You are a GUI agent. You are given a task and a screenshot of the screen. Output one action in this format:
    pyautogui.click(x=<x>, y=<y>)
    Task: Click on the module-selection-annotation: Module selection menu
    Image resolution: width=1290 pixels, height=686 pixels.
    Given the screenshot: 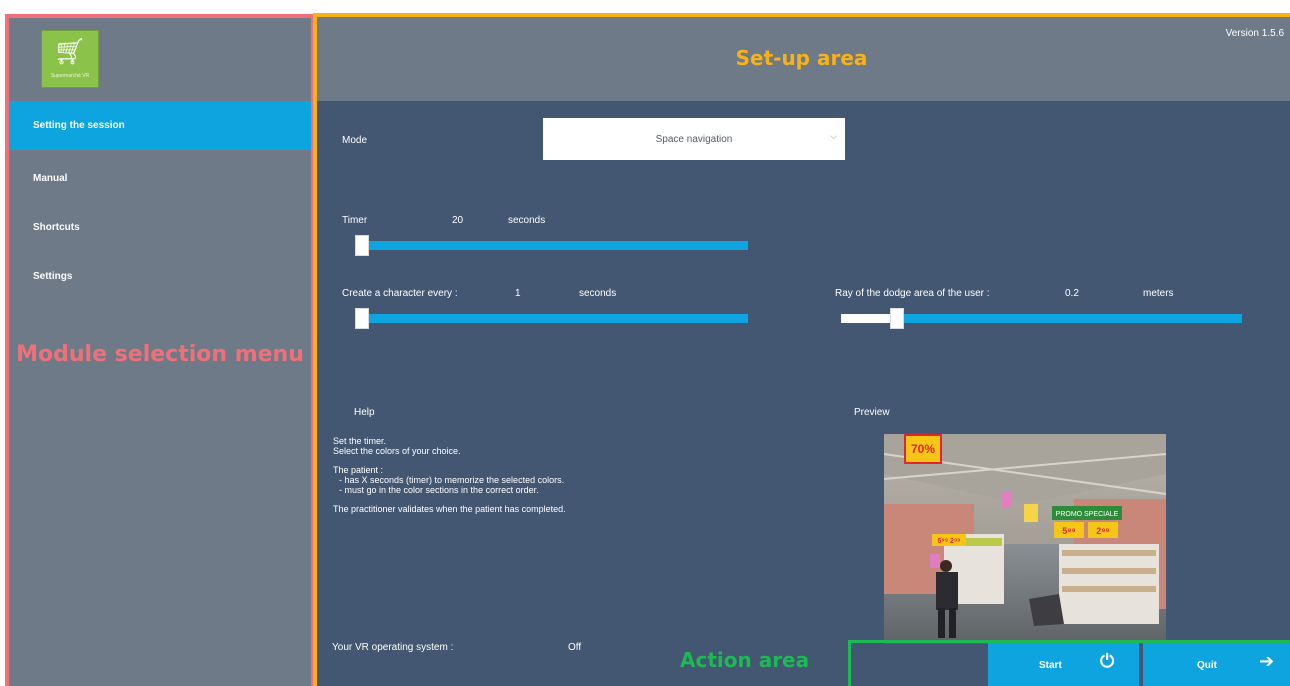 What is the action you would take?
    pyautogui.click(x=160, y=354)
    